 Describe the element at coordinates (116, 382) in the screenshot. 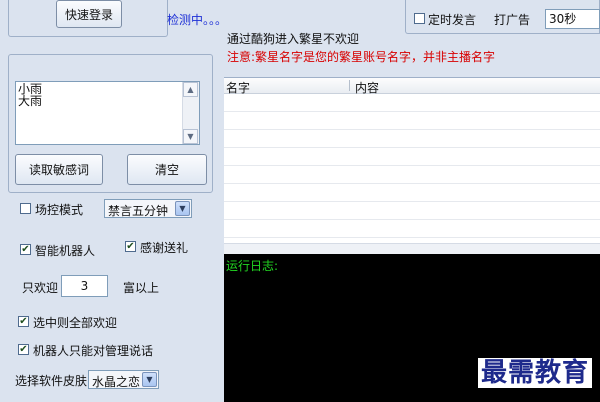

I see `skin-value: 水晶之恋` at that location.